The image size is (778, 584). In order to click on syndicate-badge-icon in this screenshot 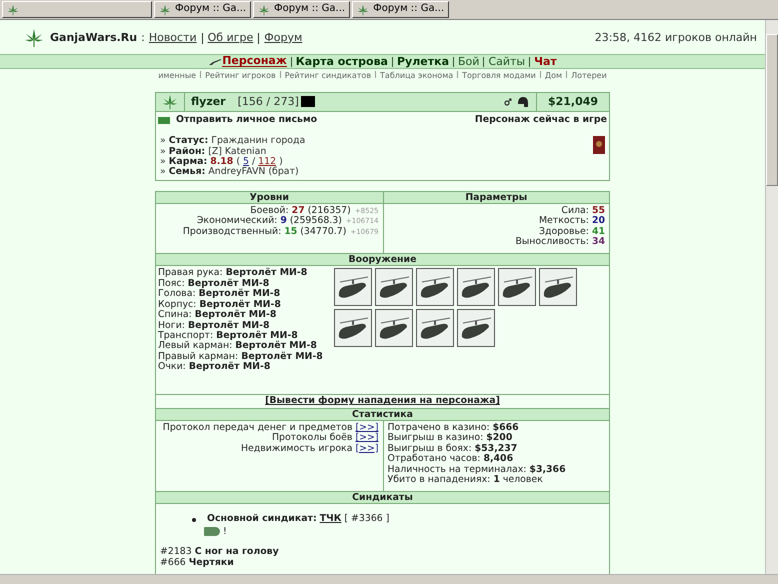, I will do `click(212, 531)`.